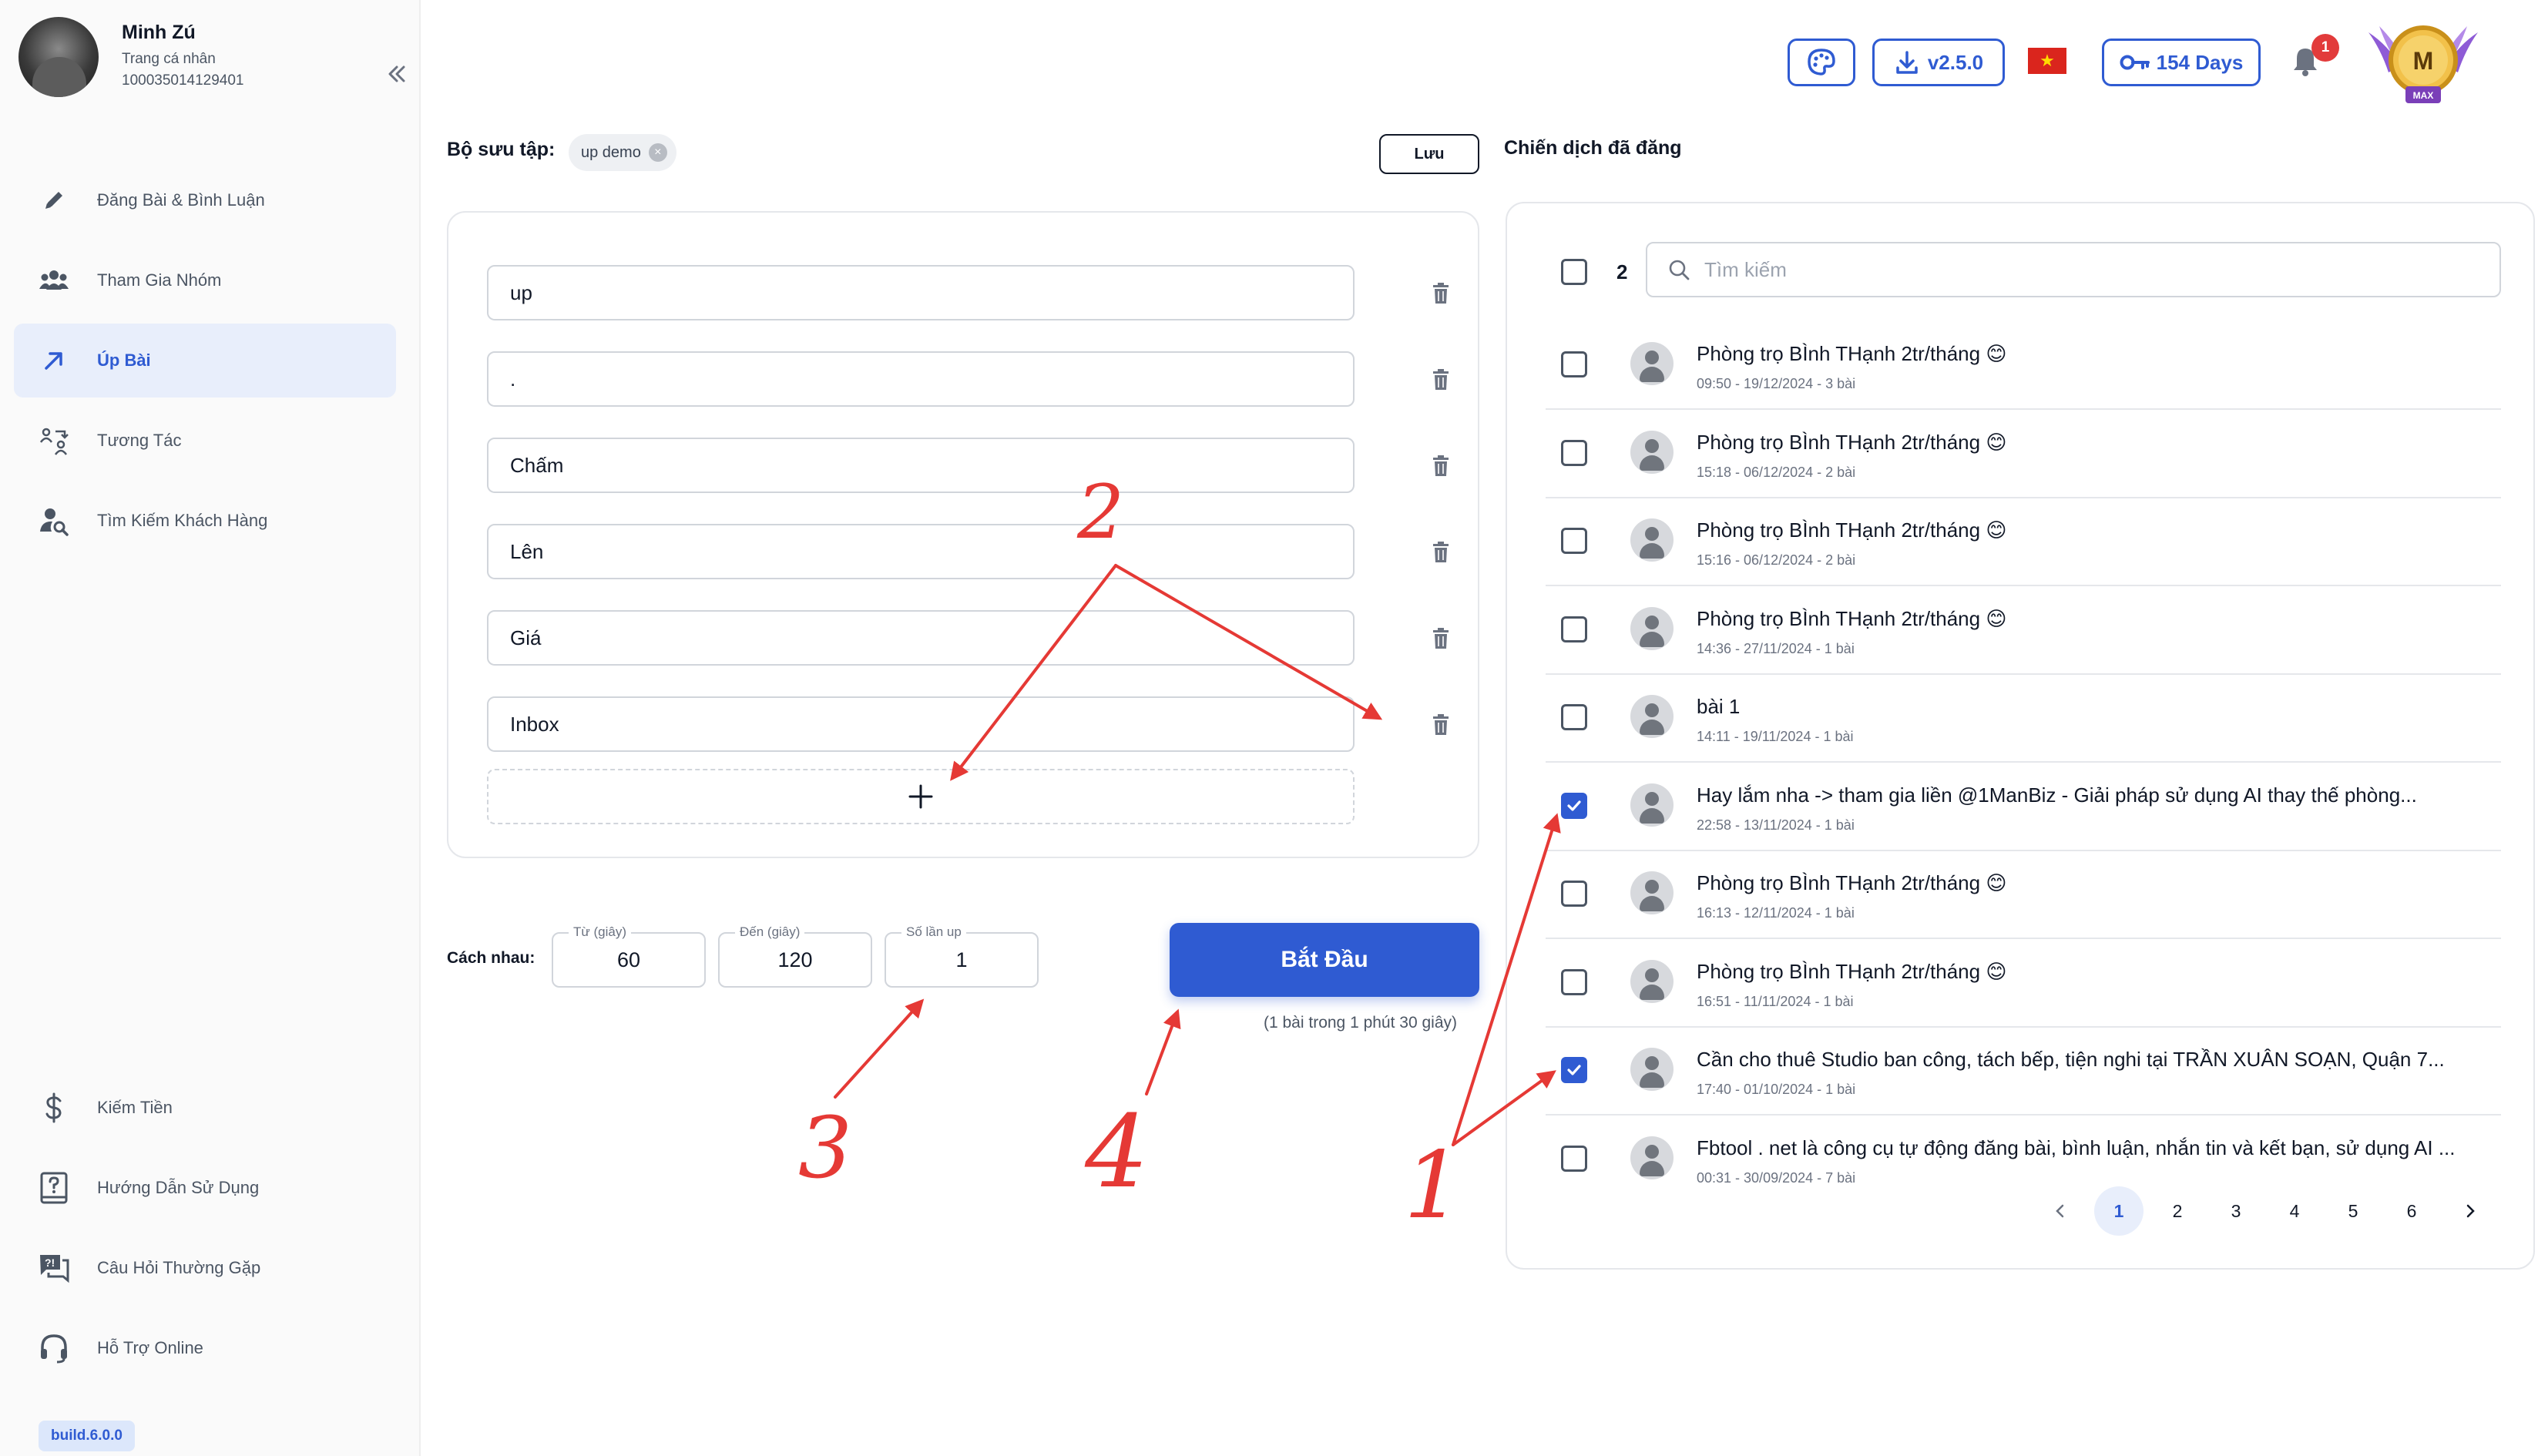 The height and width of the screenshot is (1456, 2538). I want to click on keyword-input: Giá, so click(921, 638).